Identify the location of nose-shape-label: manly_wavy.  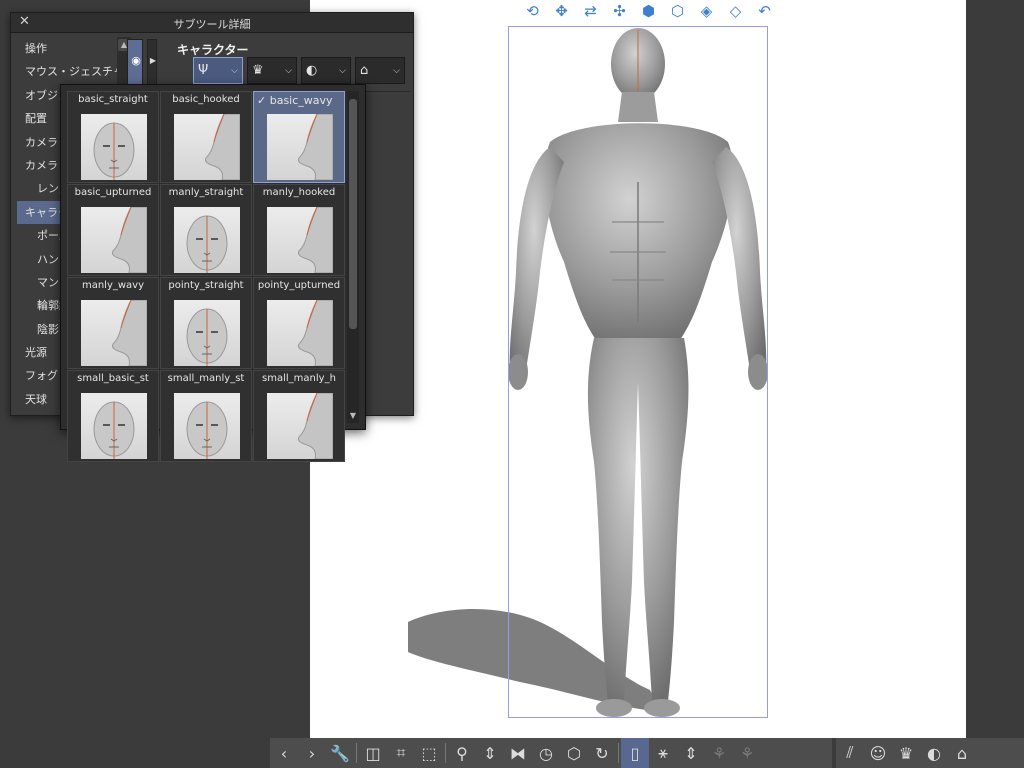
(113, 285).